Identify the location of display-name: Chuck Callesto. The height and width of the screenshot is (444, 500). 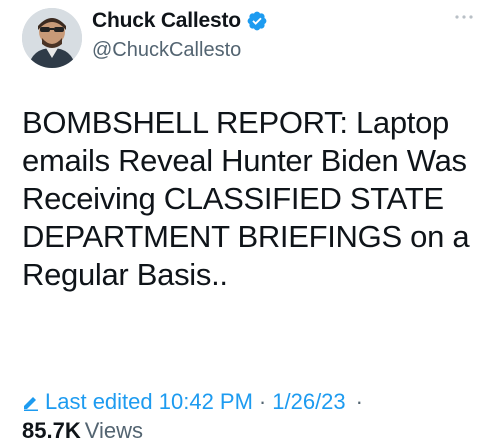
(166, 21).